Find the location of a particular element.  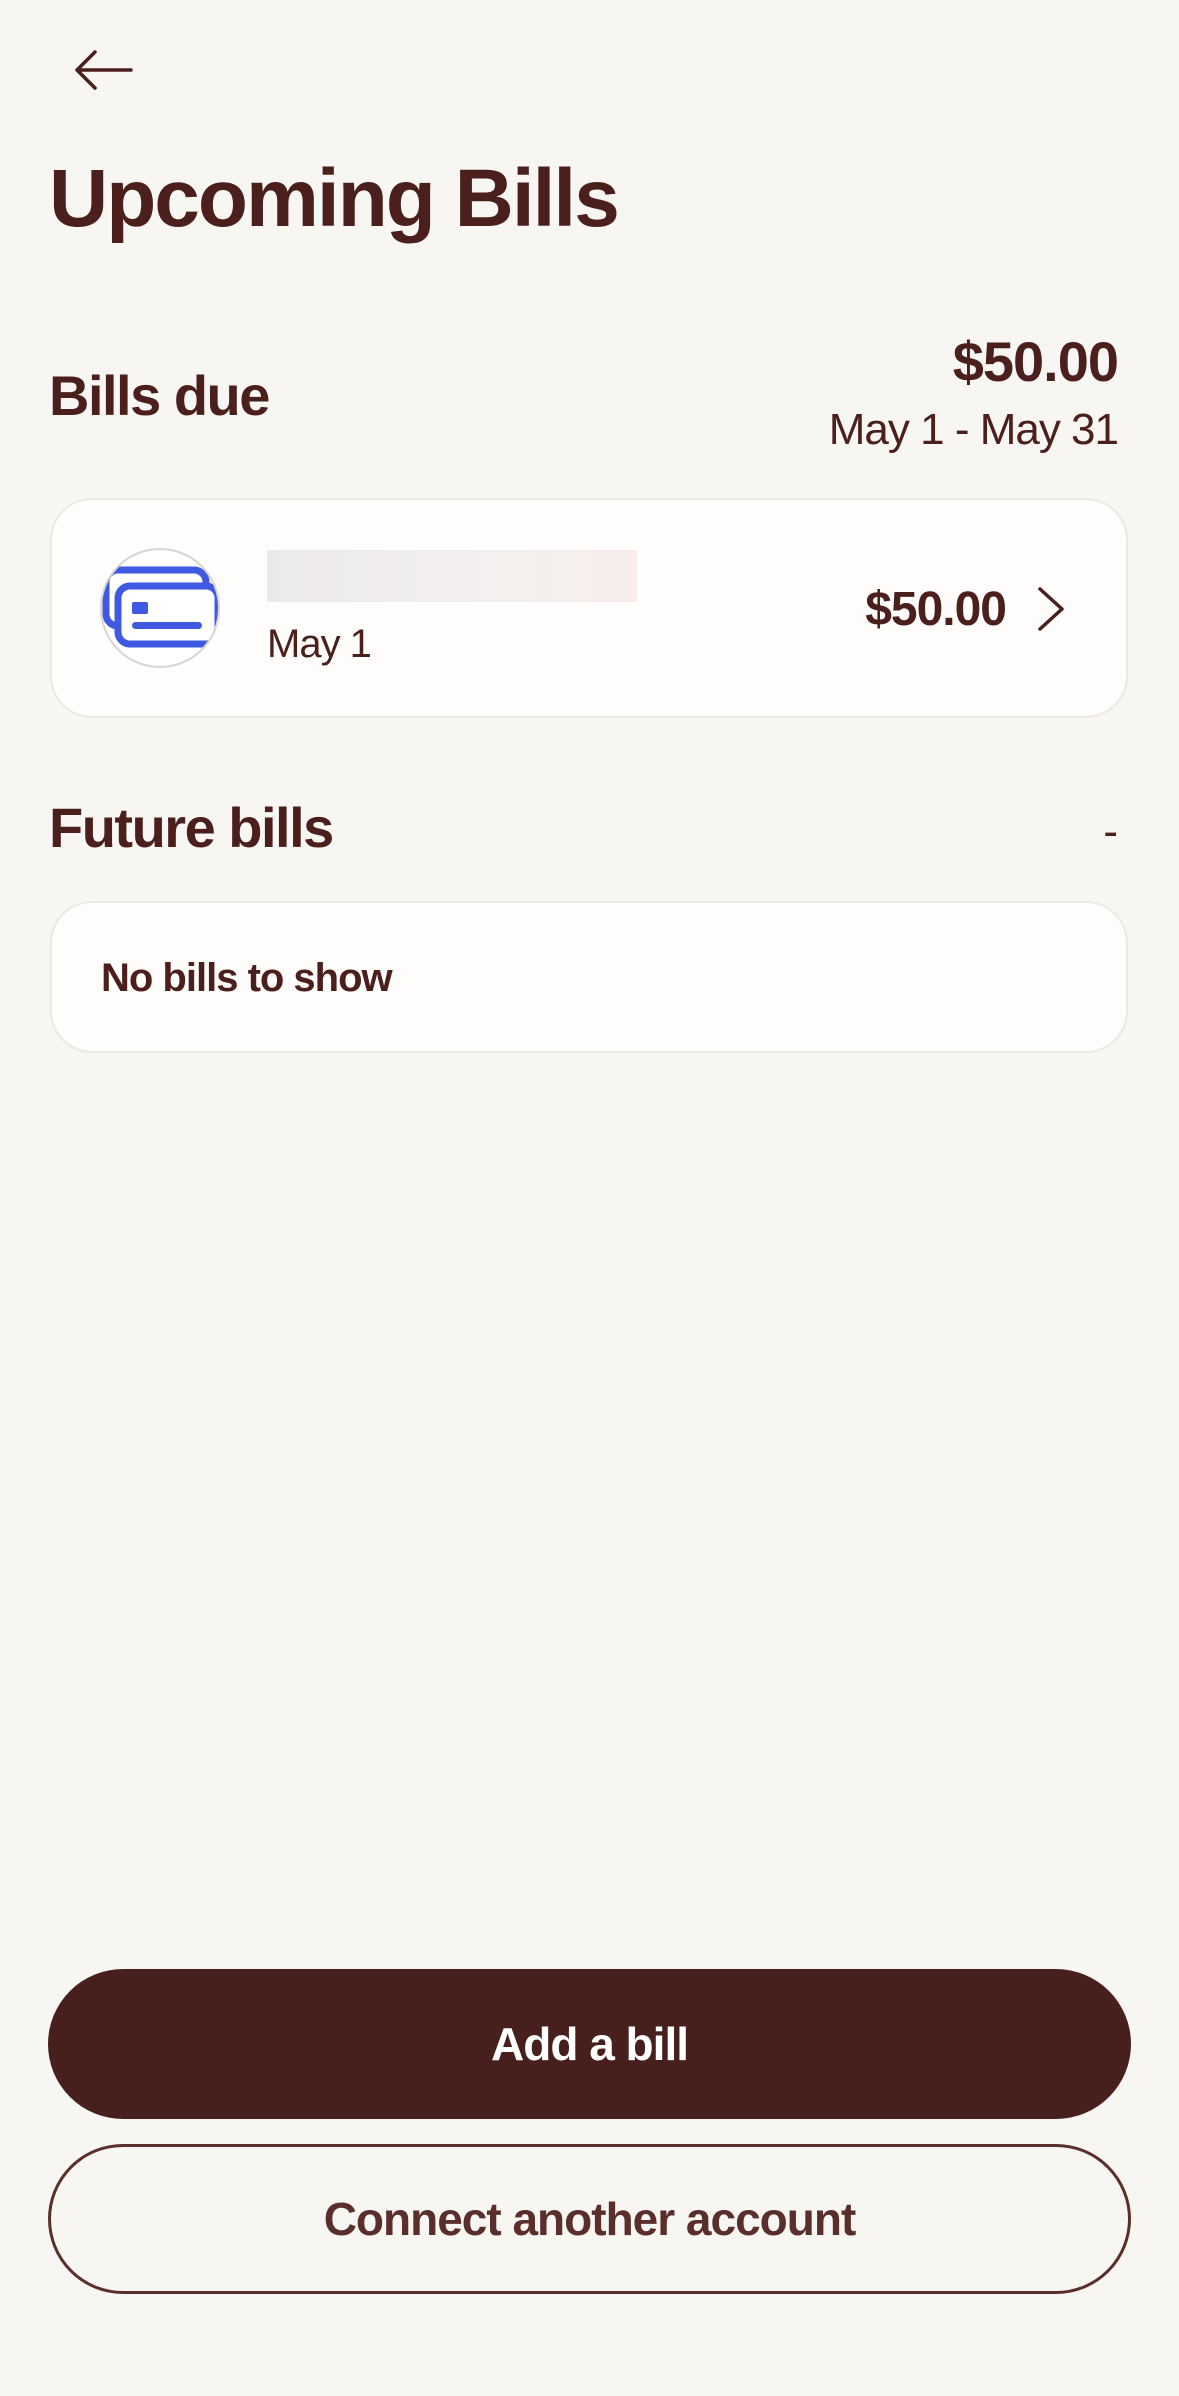

arrow-left-icon is located at coordinates (104, 70).